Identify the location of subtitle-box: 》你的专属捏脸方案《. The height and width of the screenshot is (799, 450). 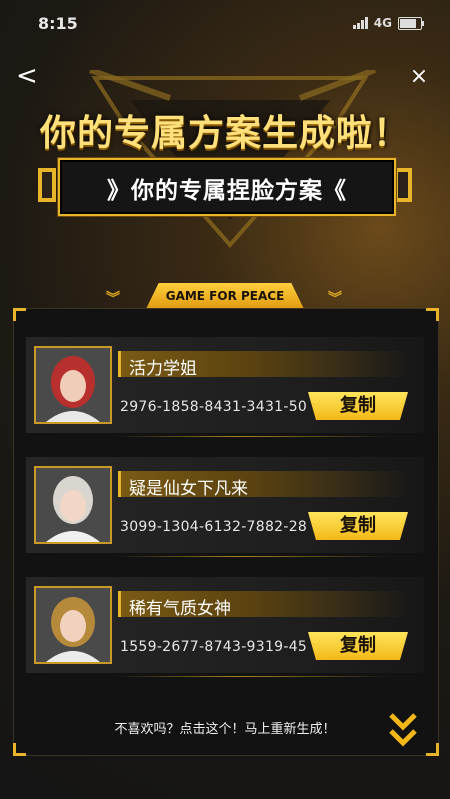
(227, 187).